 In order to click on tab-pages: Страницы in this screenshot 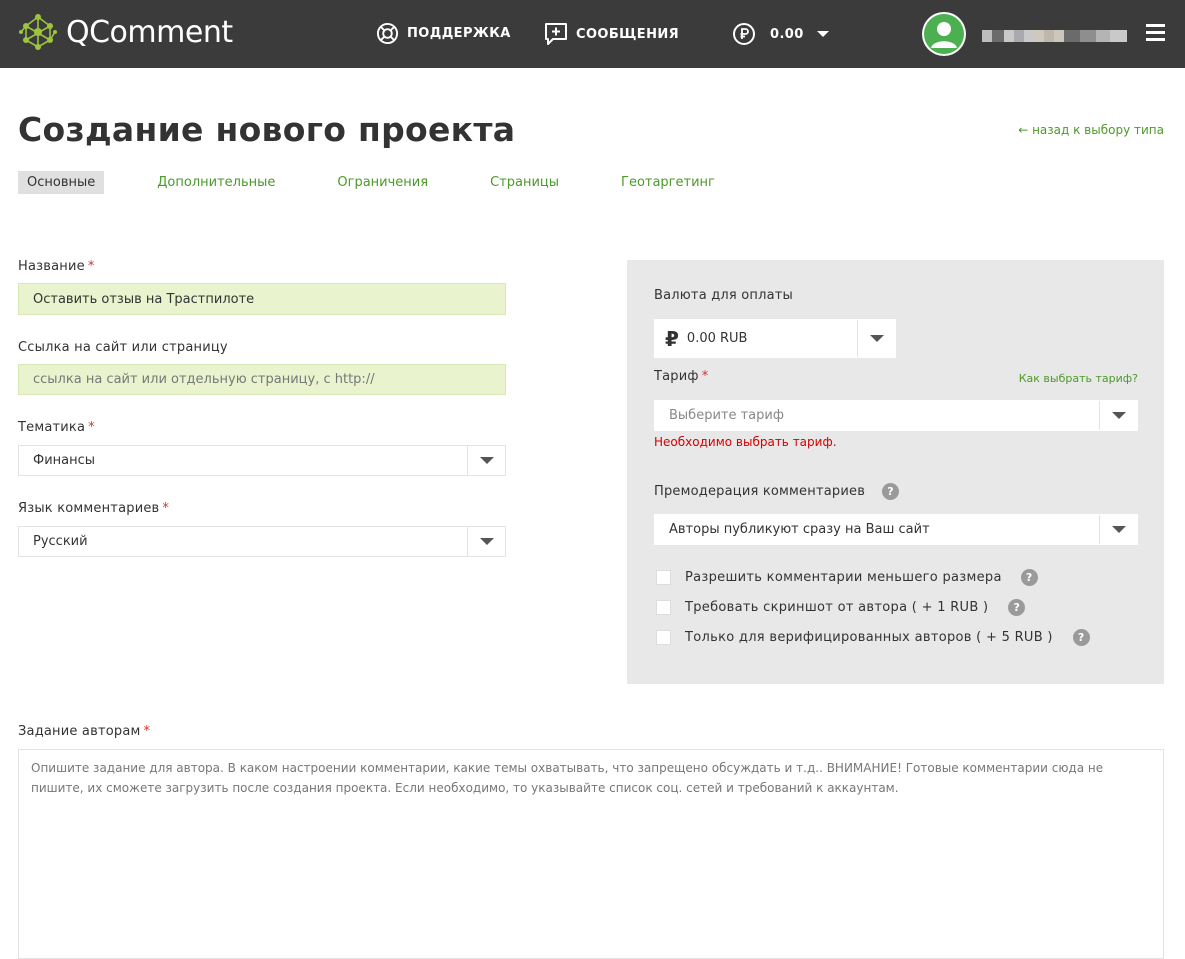, I will do `click(524, 182)`.